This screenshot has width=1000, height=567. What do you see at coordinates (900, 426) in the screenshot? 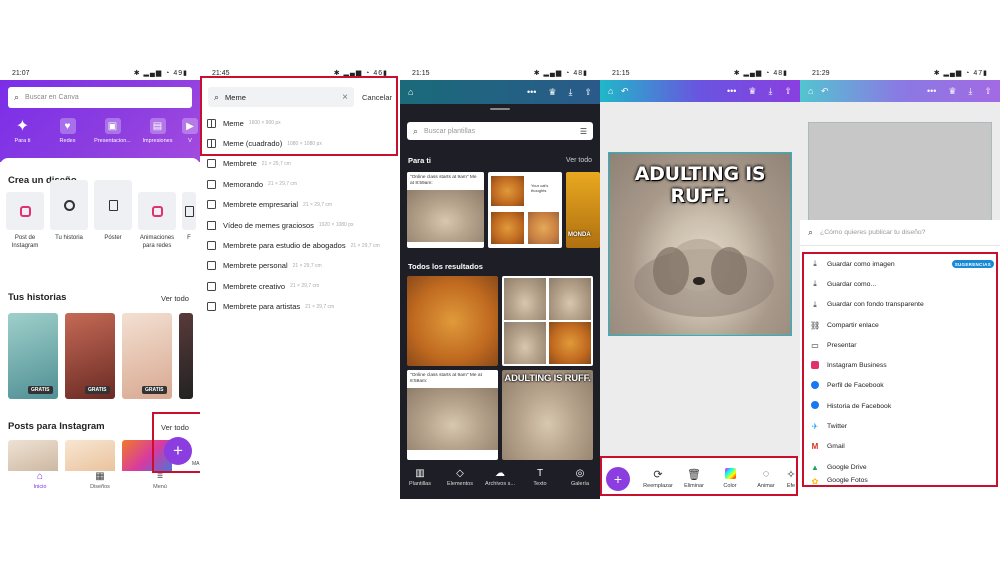
I see `option-twitter: ✈ Twitter` at bounding box center [900, 426].